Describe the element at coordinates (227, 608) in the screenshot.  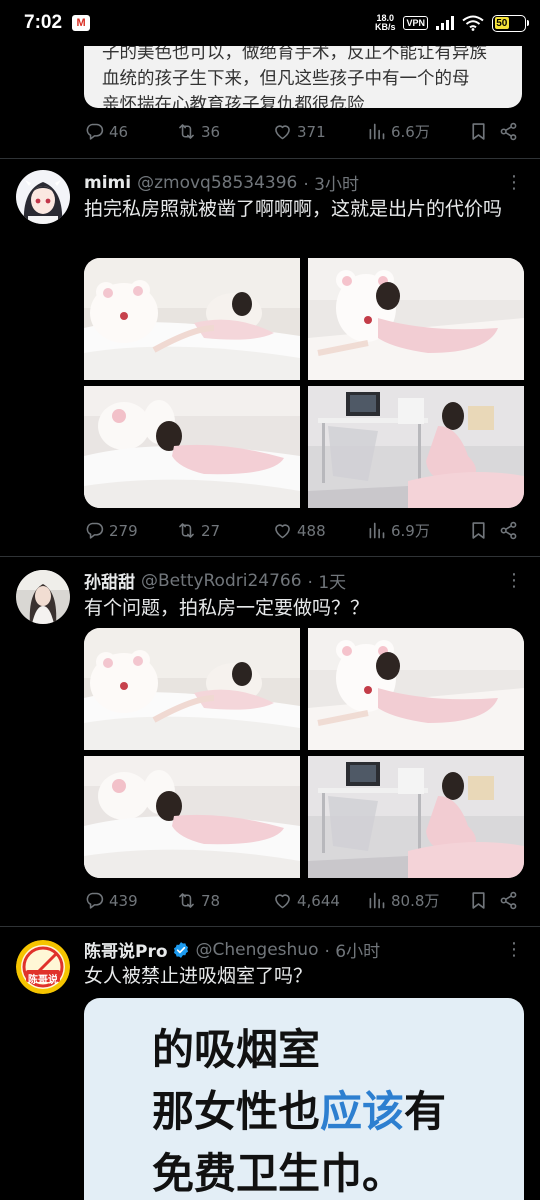
I see `tweet-text: 有个问题，拍私房一定要做吗？？` at that location.